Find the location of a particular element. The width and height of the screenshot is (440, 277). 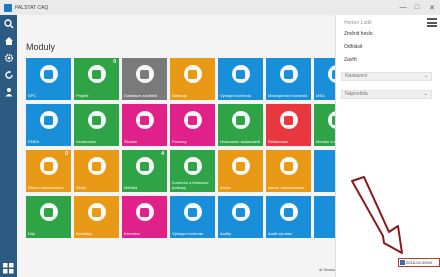

module-tile-label: Díly is located at coordinates (31, 233).